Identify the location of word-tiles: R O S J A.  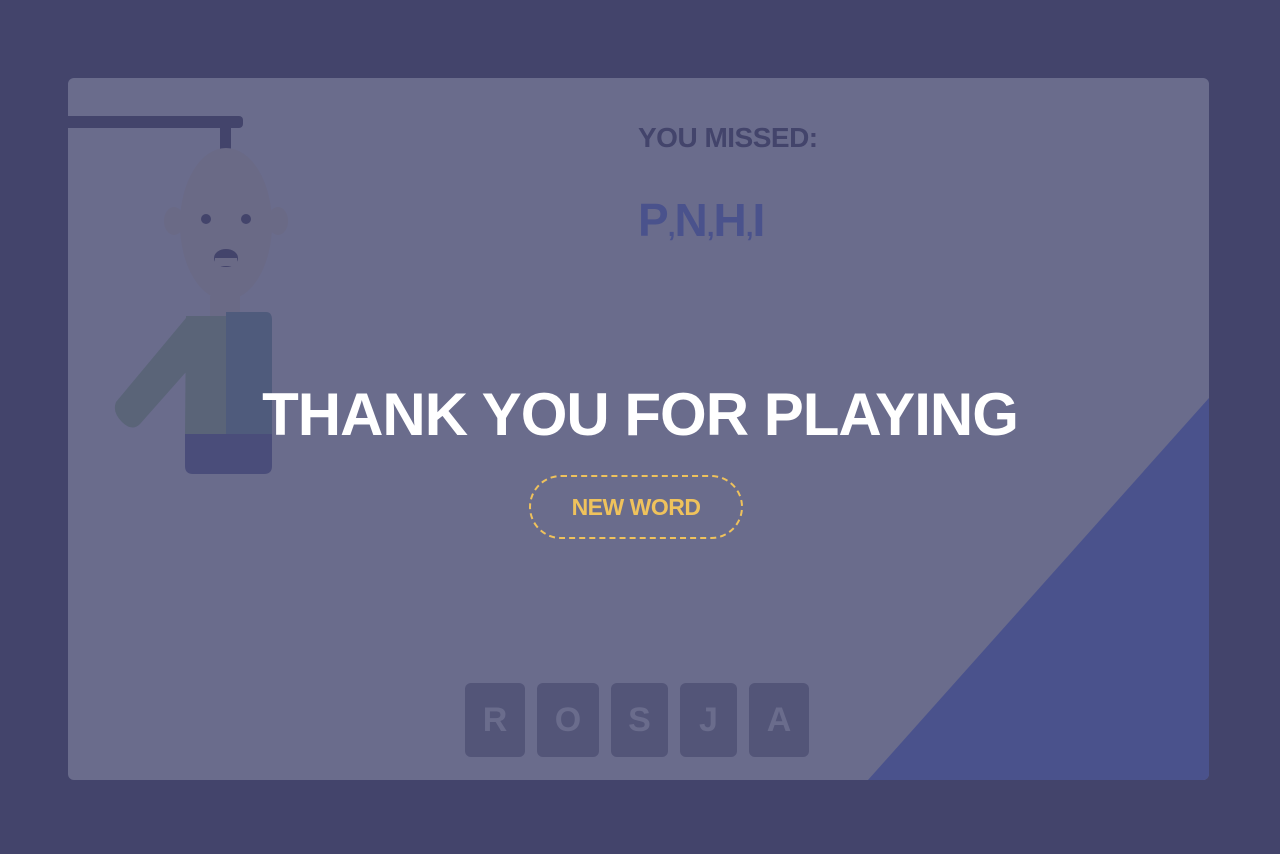
(637, 720).